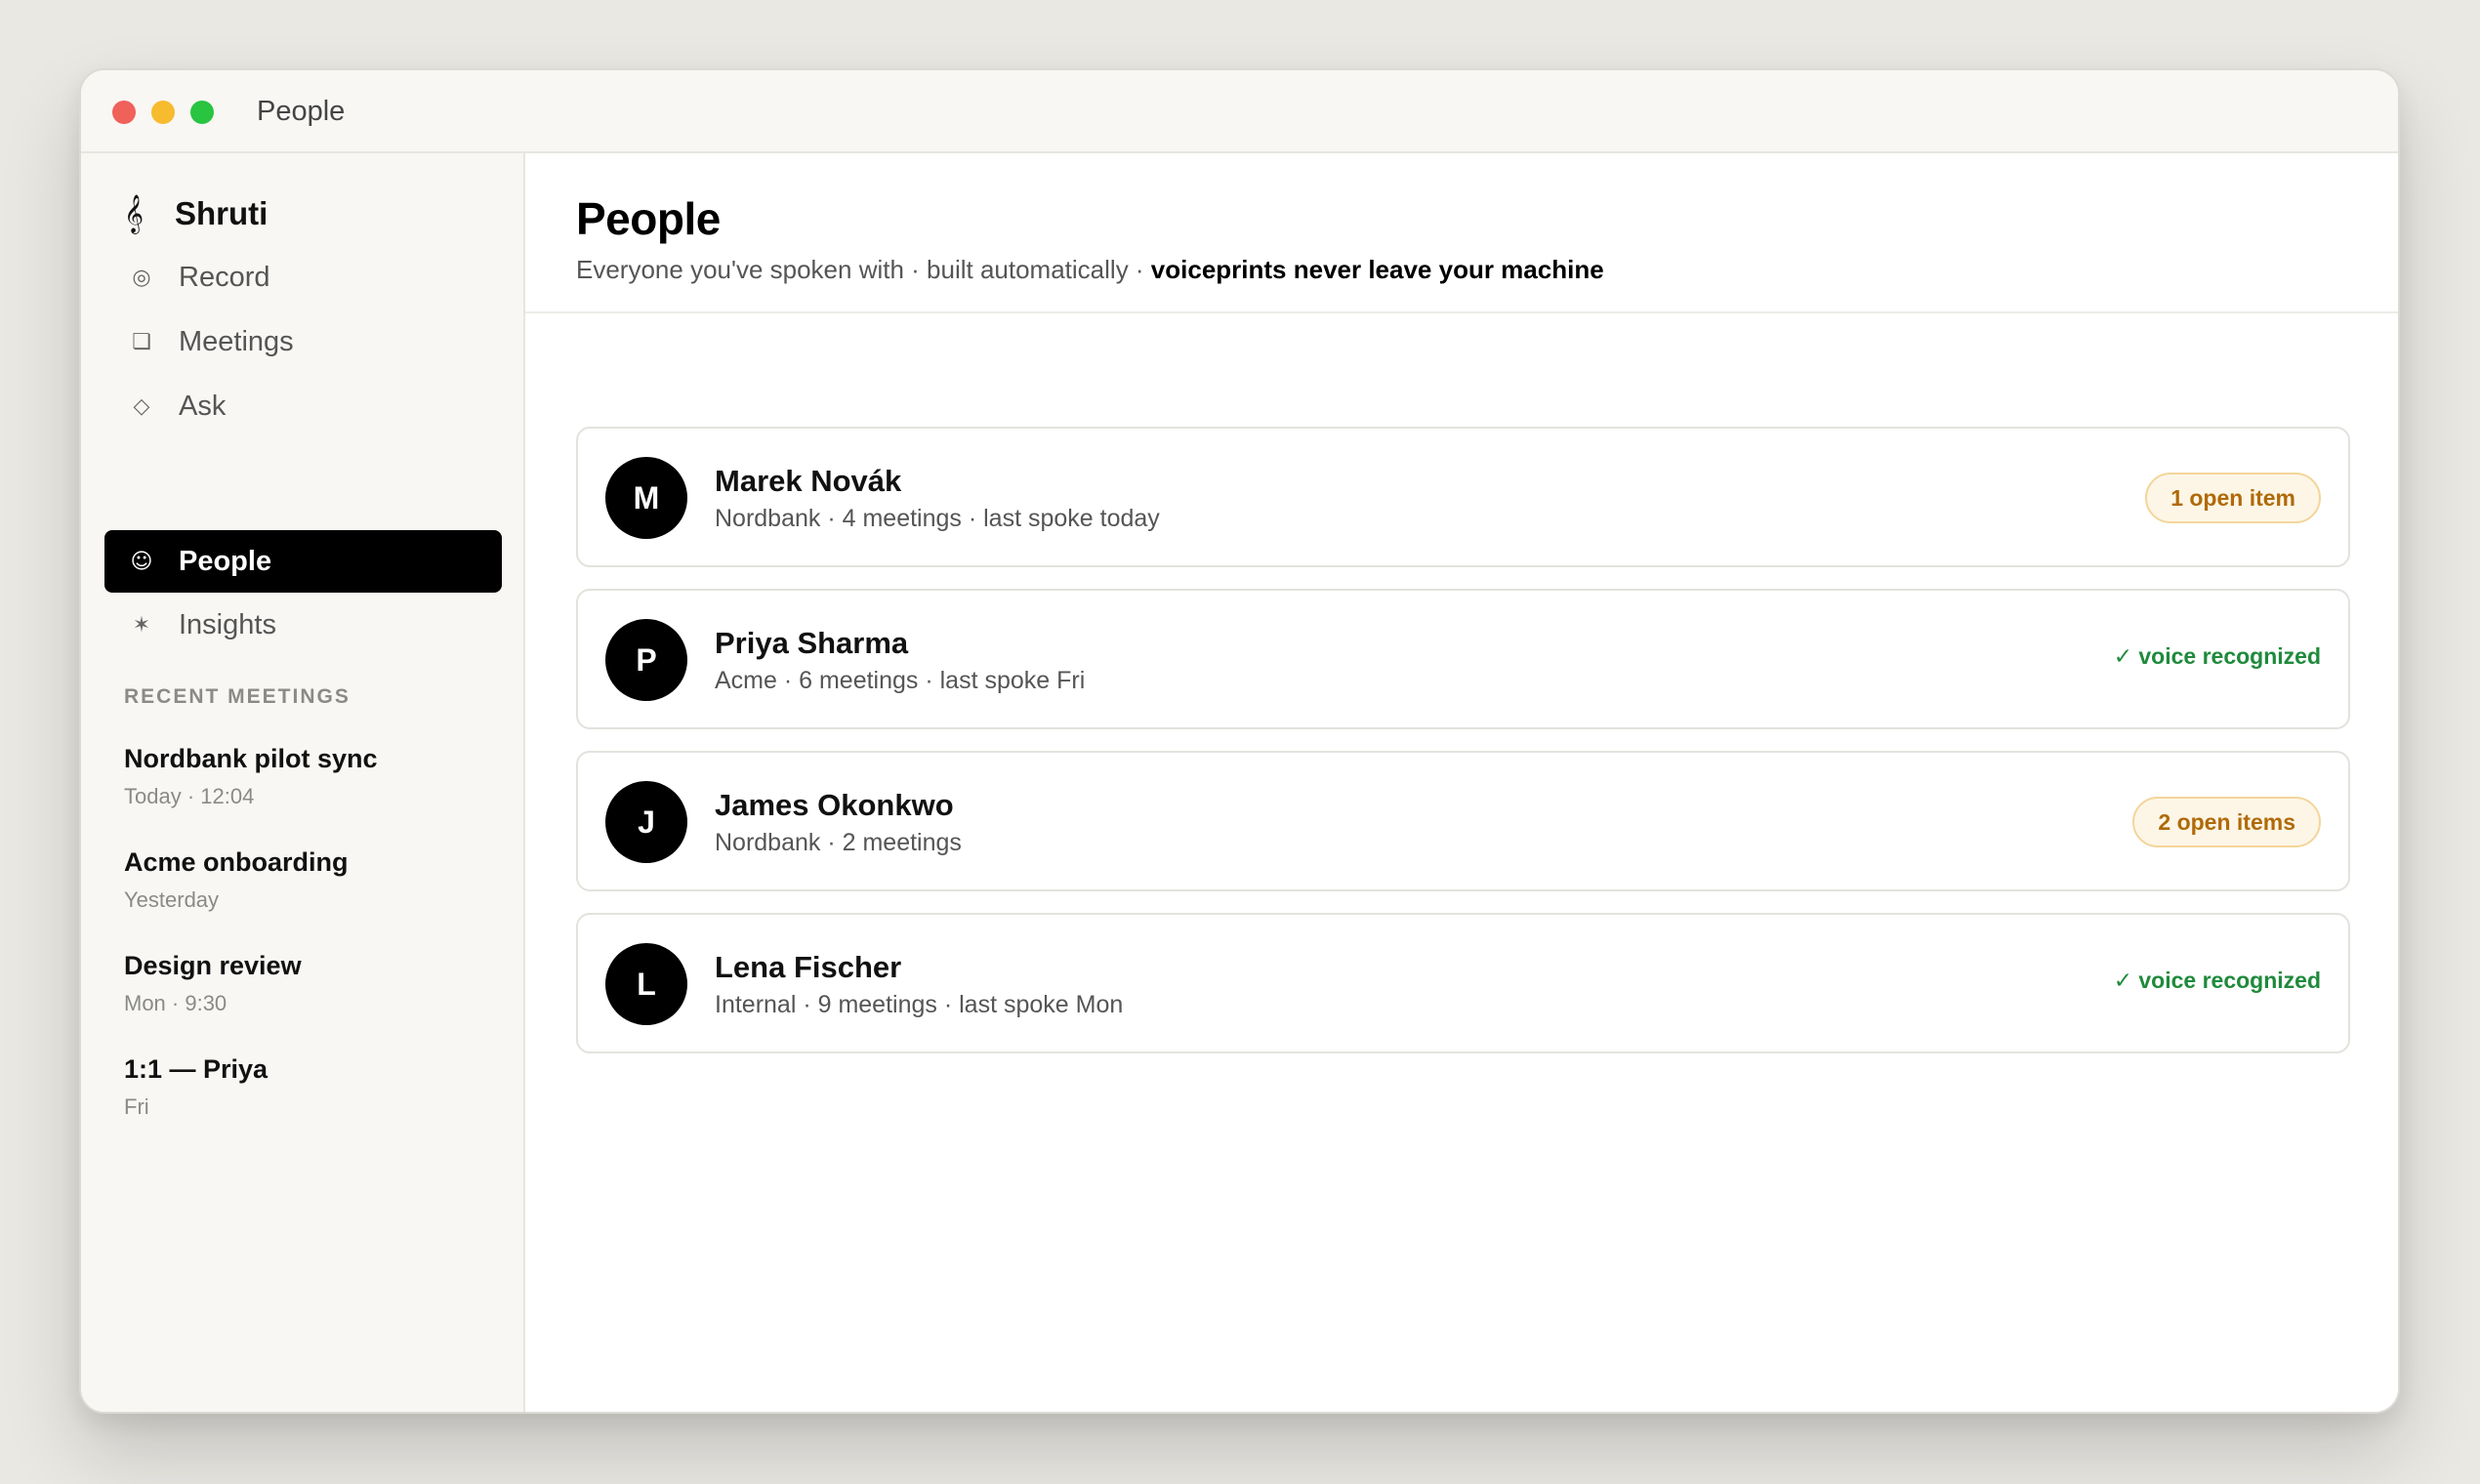  Describe the element at coordinates (202, 113) in the screenshot. I see `maximize-window-button` at that location.